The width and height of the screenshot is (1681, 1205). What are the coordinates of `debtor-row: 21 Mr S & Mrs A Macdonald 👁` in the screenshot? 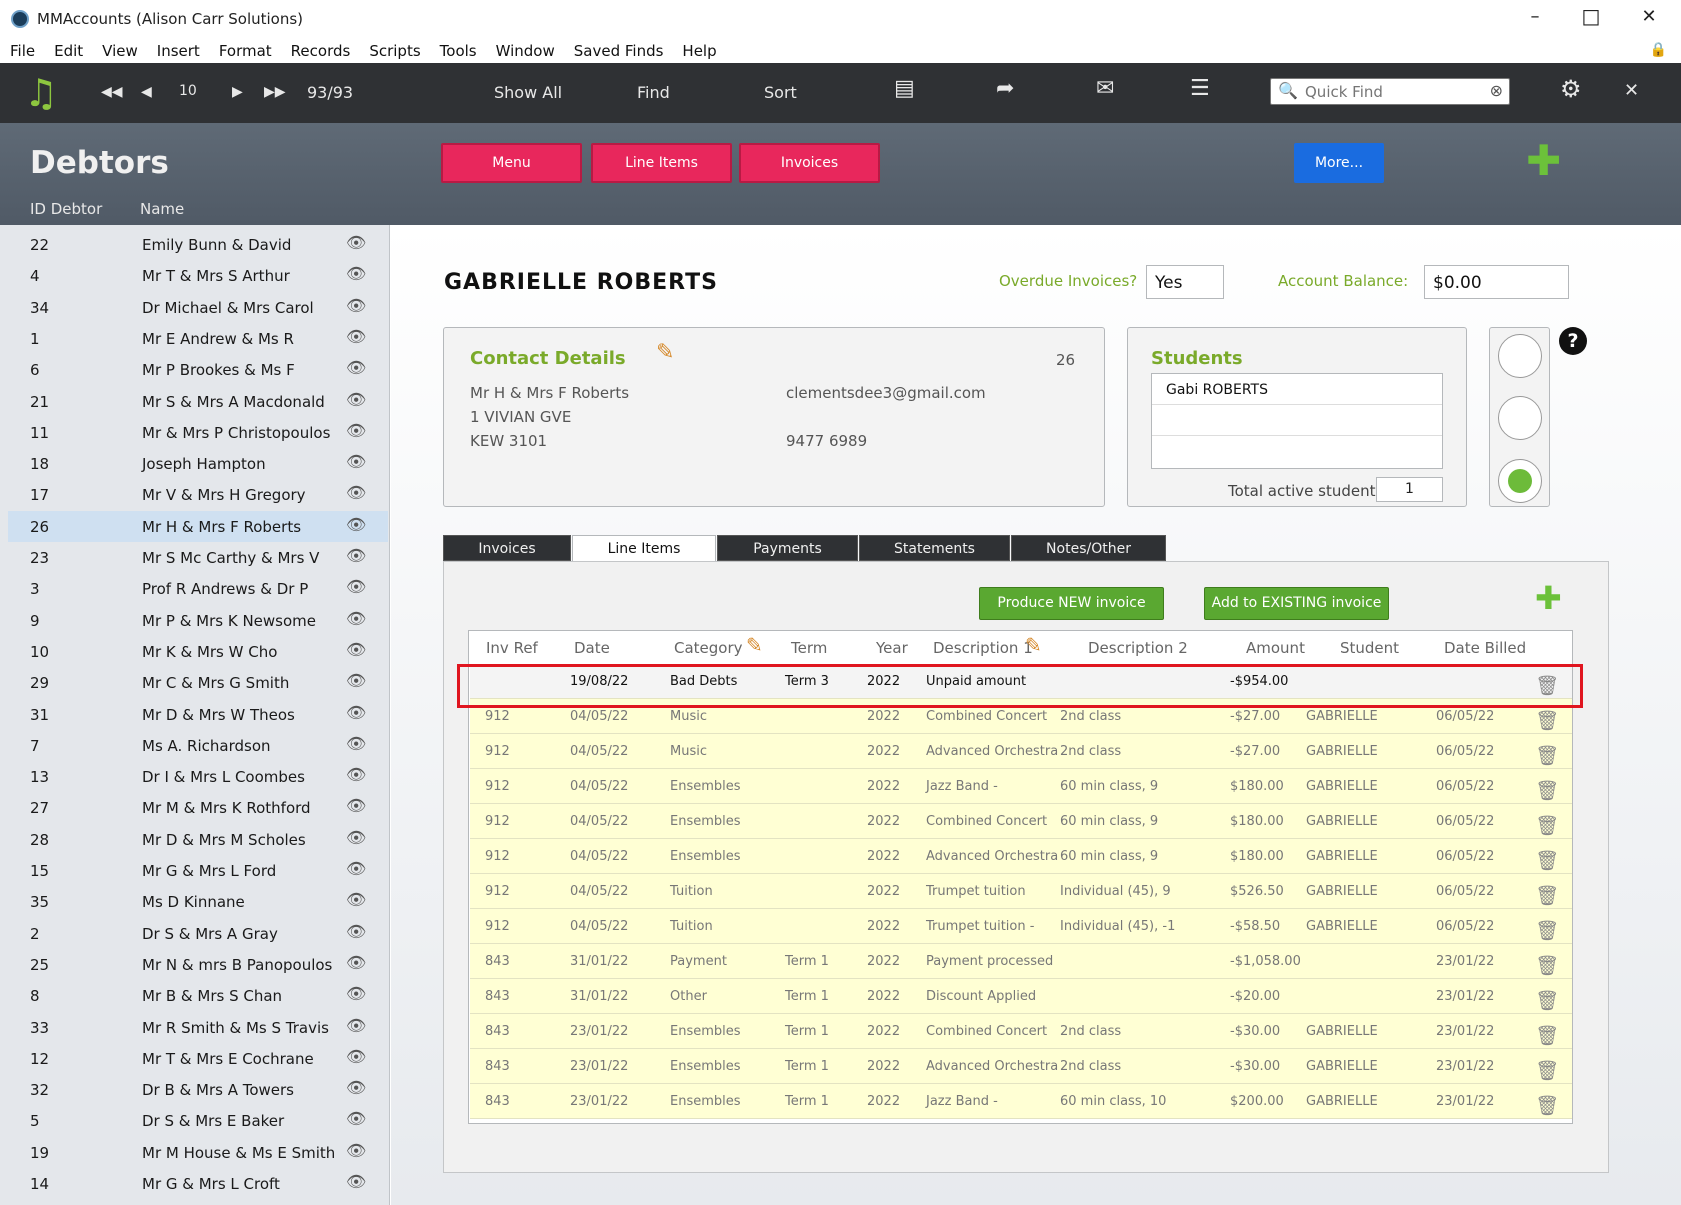 It's located at (198, 401).